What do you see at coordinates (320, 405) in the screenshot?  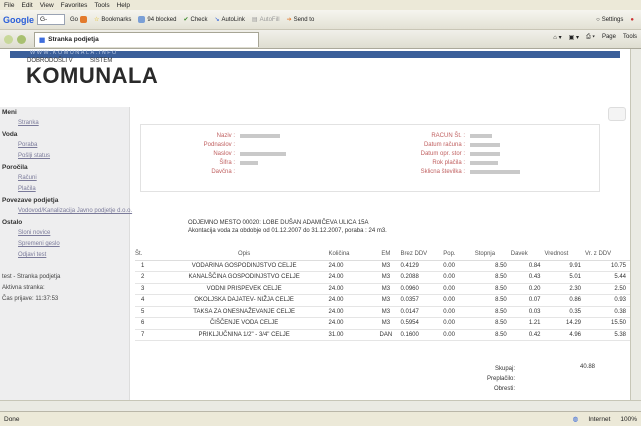 I see `horizontal-scrollbar` at bounding box center [320, 405].